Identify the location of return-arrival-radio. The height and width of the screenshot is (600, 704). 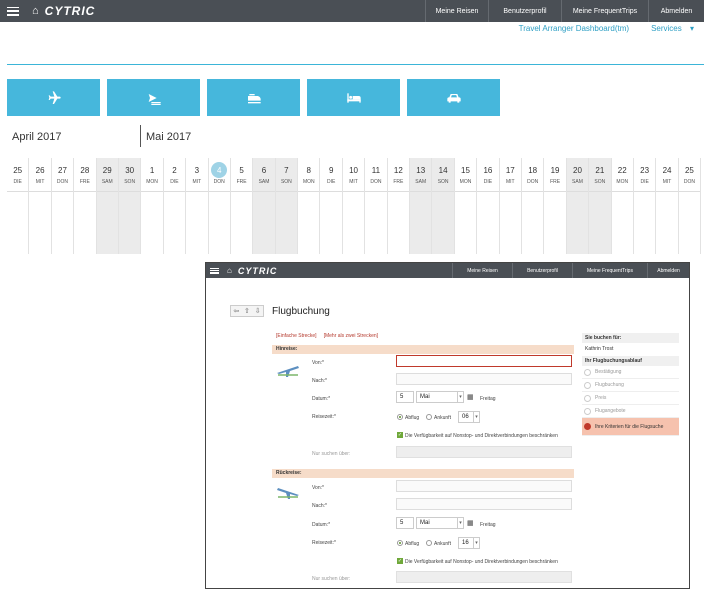
(429, 543).